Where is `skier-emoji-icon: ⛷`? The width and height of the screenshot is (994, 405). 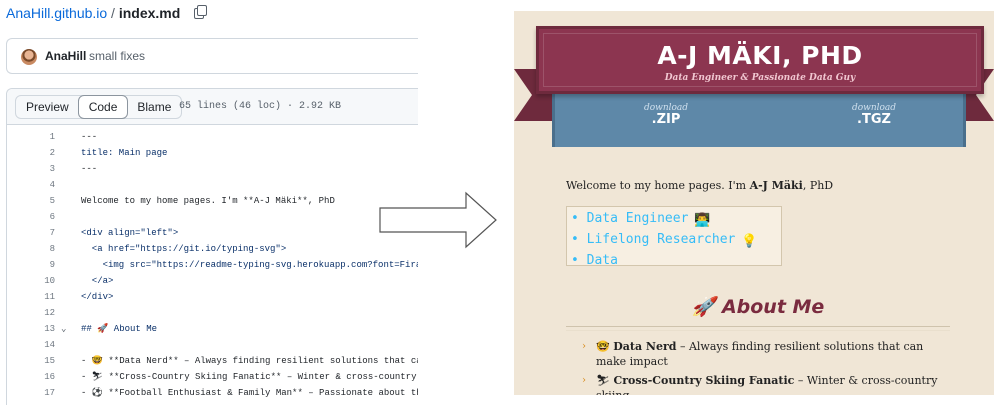 skier-emoji-icon: ⛷ is located at coordinates (603, 380).